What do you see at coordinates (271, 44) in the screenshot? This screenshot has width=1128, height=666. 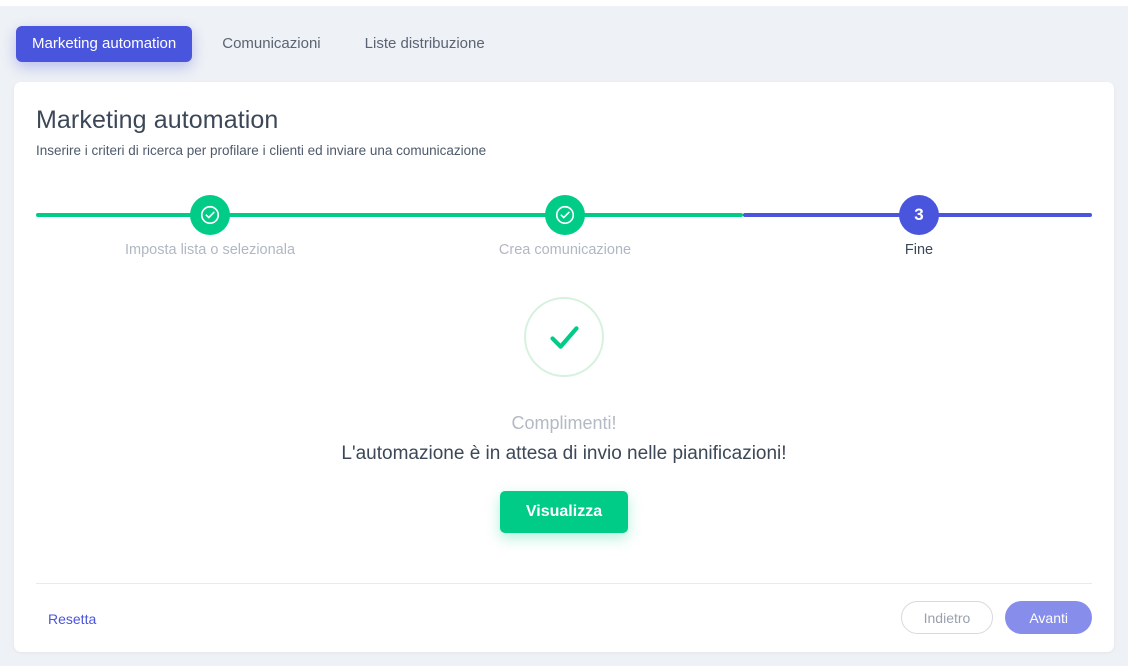 I see `tab-comunicazioni: Comunicazioni` at bounding box center [271, 44].